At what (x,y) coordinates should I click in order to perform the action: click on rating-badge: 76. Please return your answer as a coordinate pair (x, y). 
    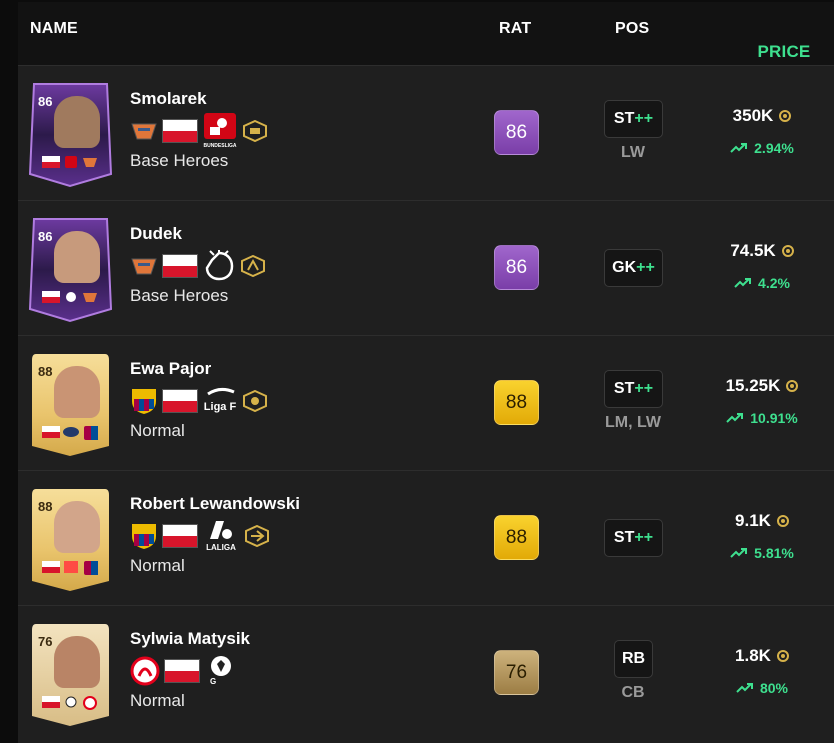
    Looking at the image, I should click on (516, 672).